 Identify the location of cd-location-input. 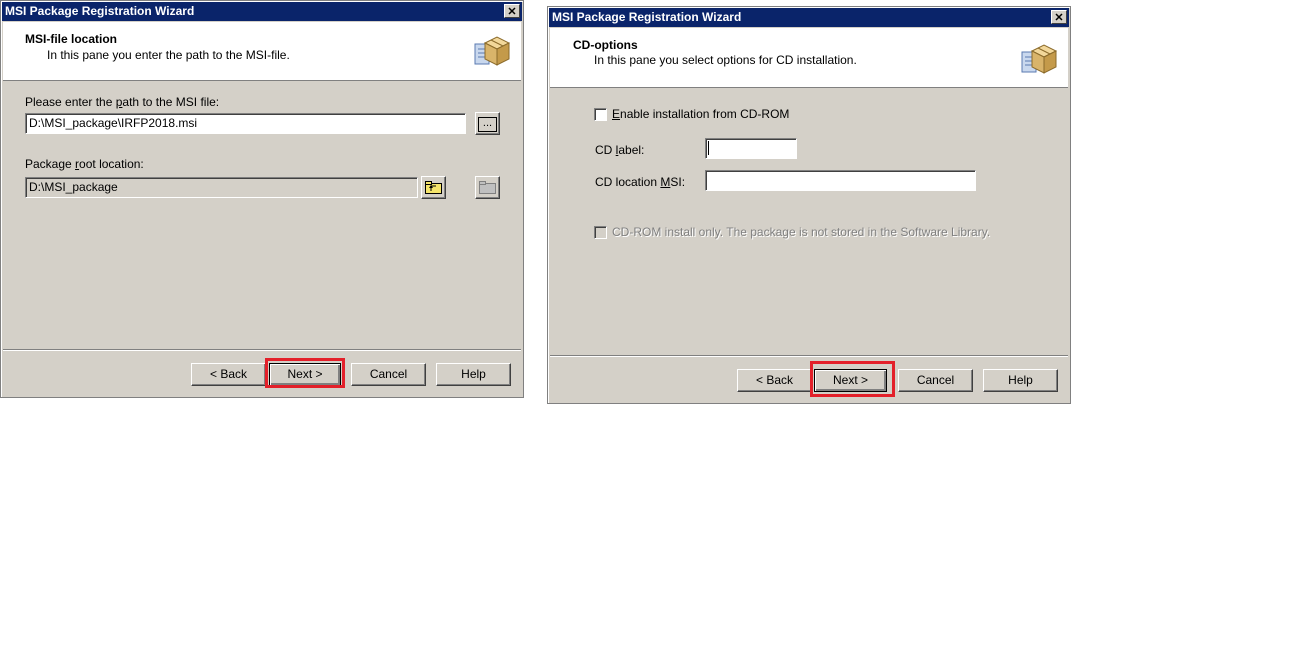
(840, 180).